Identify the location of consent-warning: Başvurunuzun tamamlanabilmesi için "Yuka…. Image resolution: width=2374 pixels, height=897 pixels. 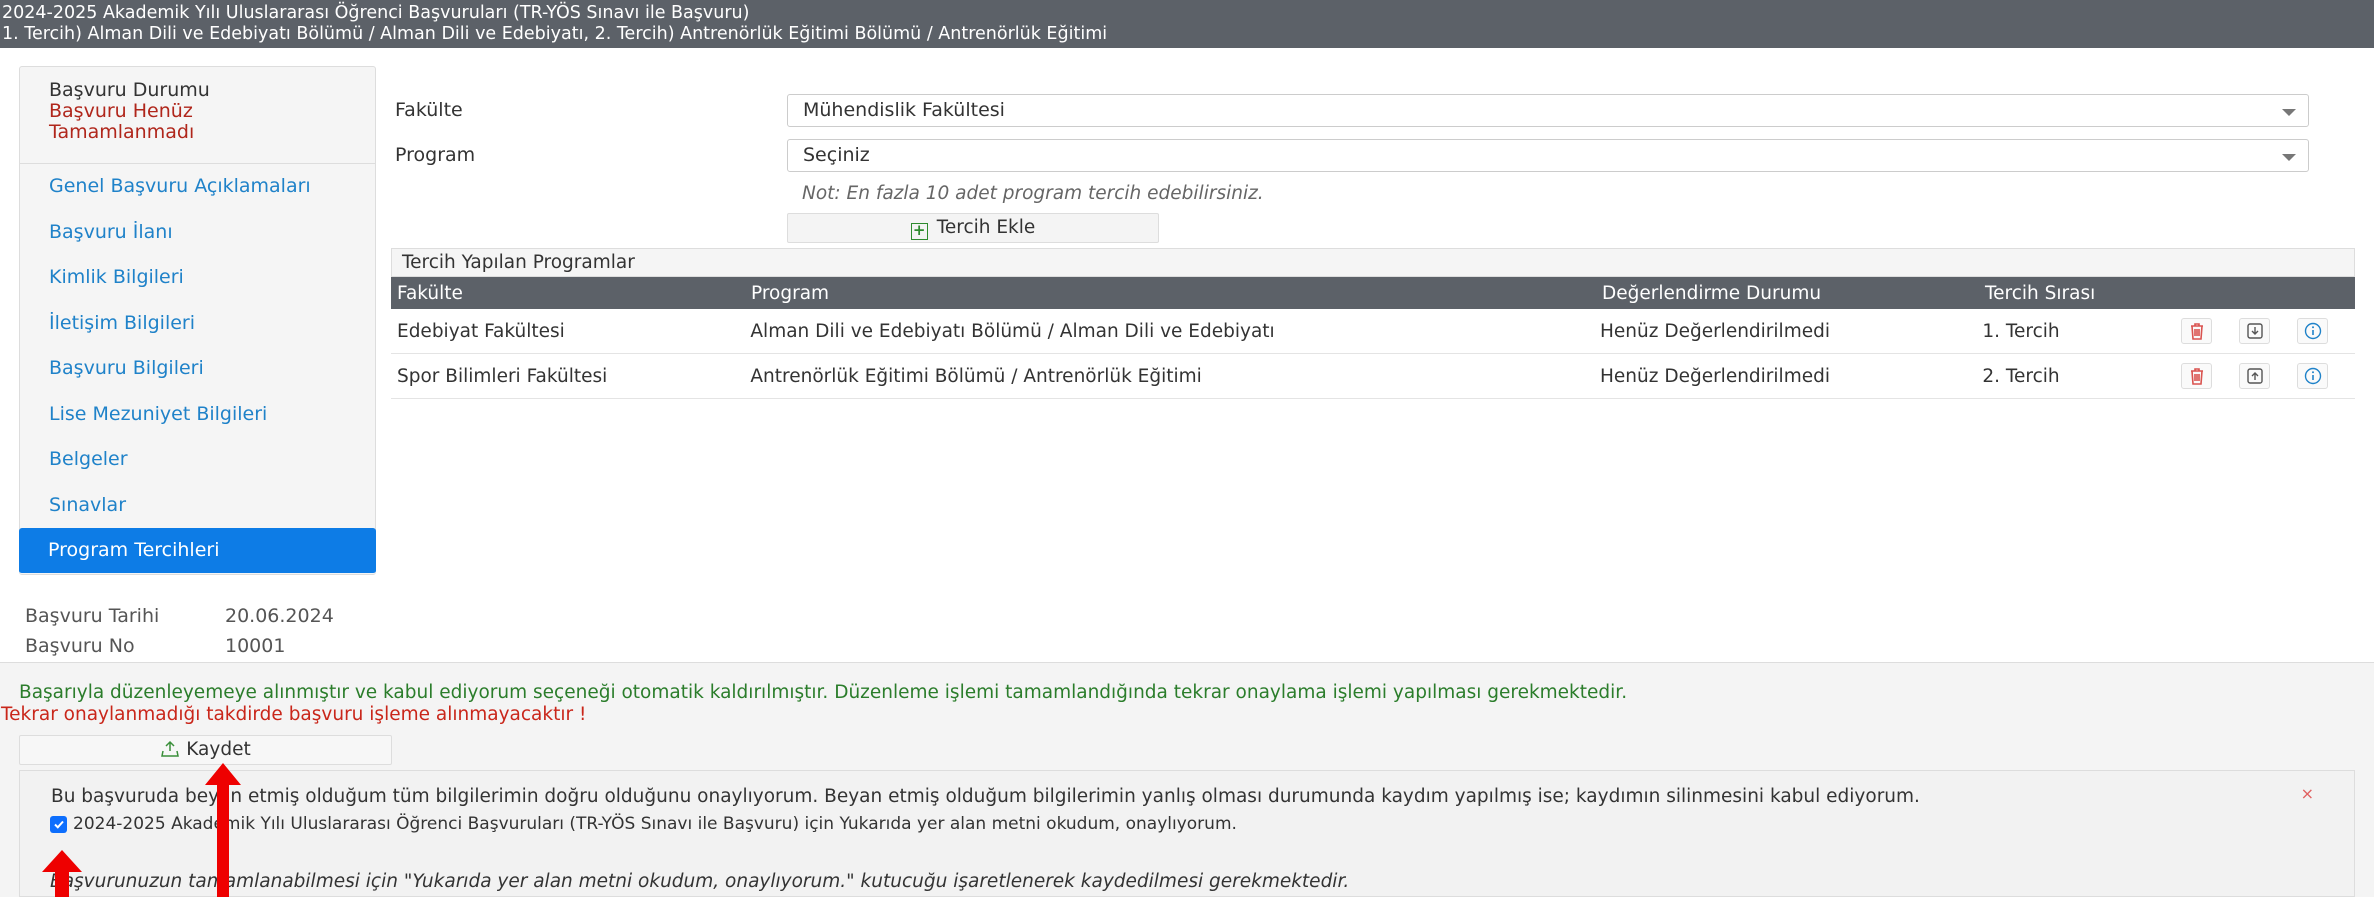
(700, 881).